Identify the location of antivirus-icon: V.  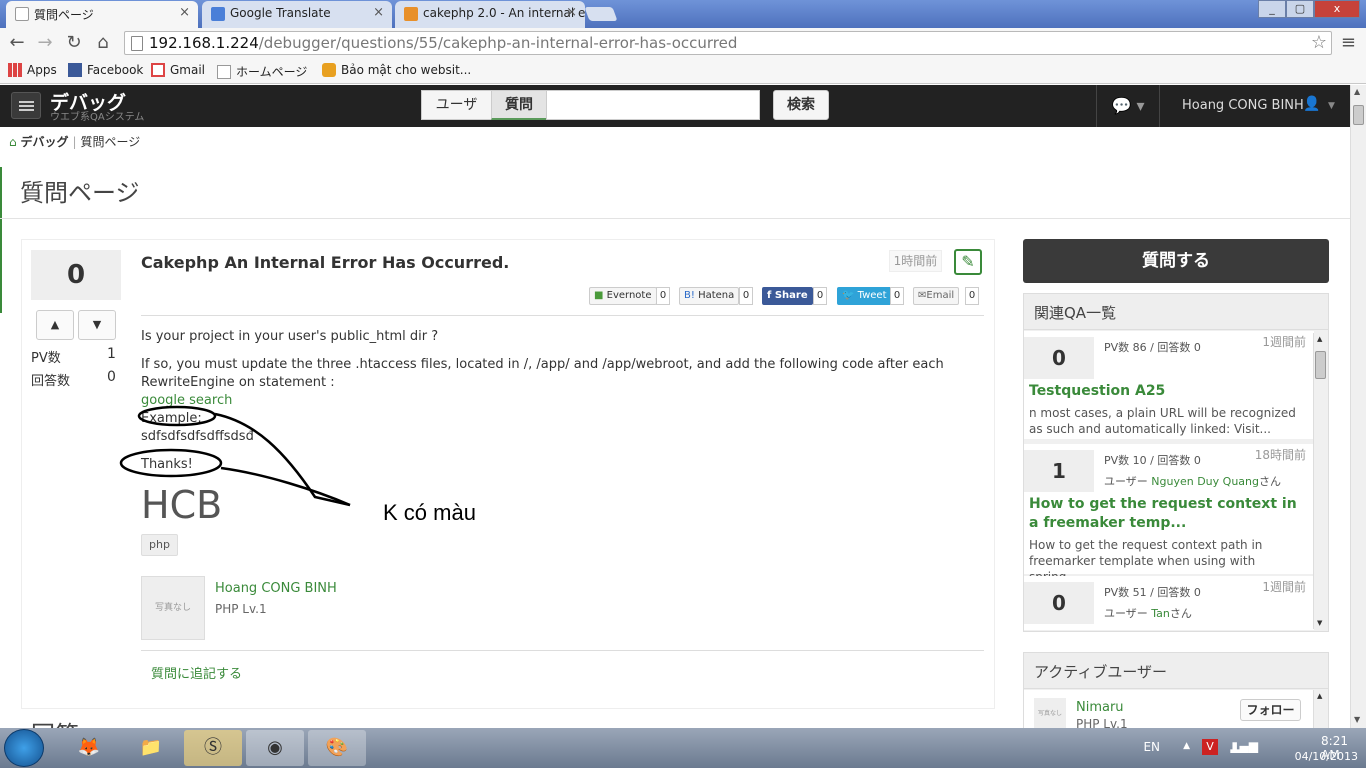
(1210, 747).